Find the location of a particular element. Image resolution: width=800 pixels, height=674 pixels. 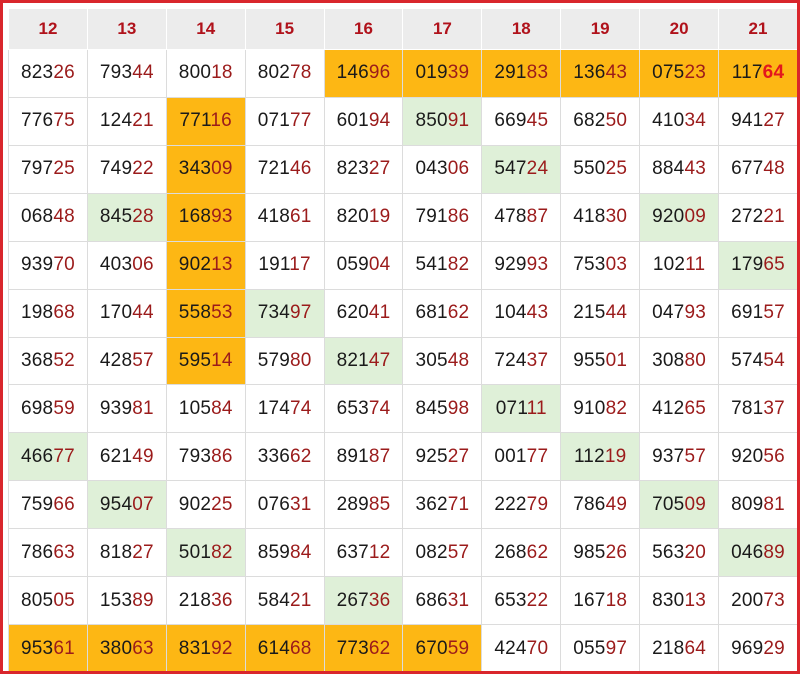

number-cell: 08257 is located at coordinates (442, 553).